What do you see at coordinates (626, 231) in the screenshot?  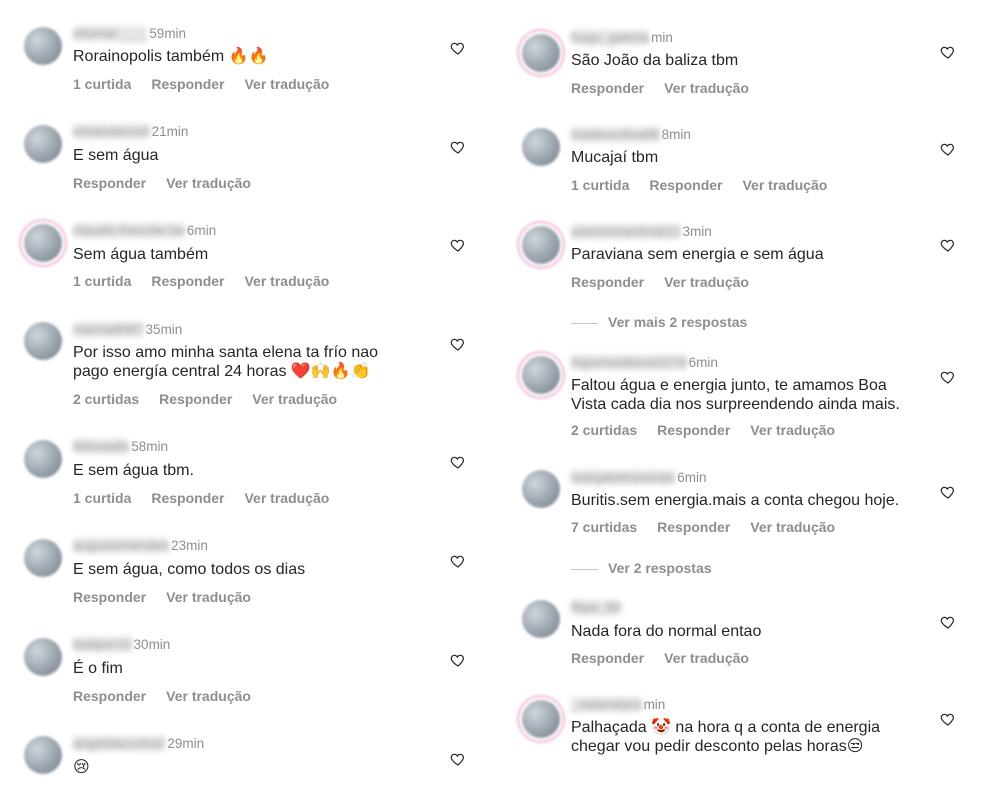 I see `username: yasminmartinsb12` at bounding box center [626, 231].